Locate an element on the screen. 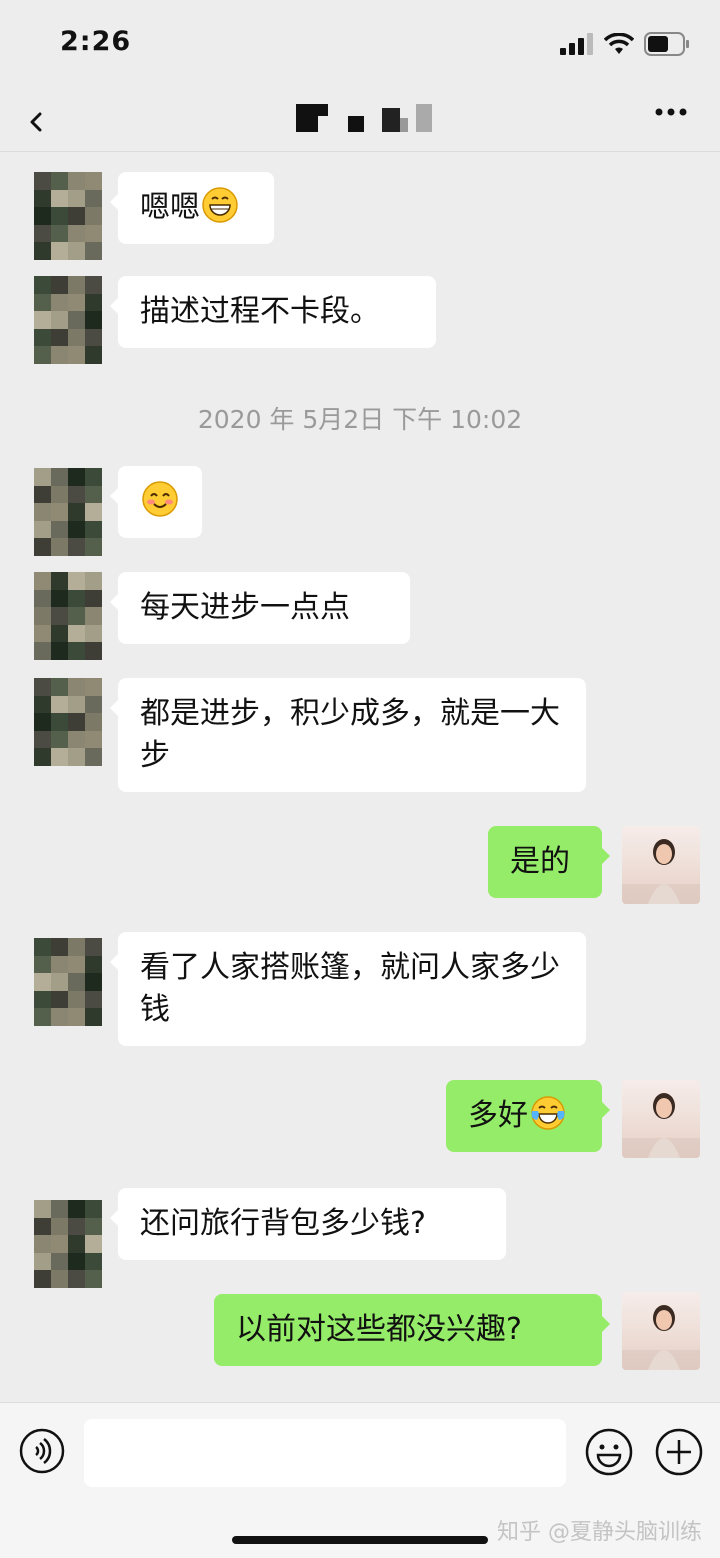  chevron-left-icon is located at coordinates (36, 122).